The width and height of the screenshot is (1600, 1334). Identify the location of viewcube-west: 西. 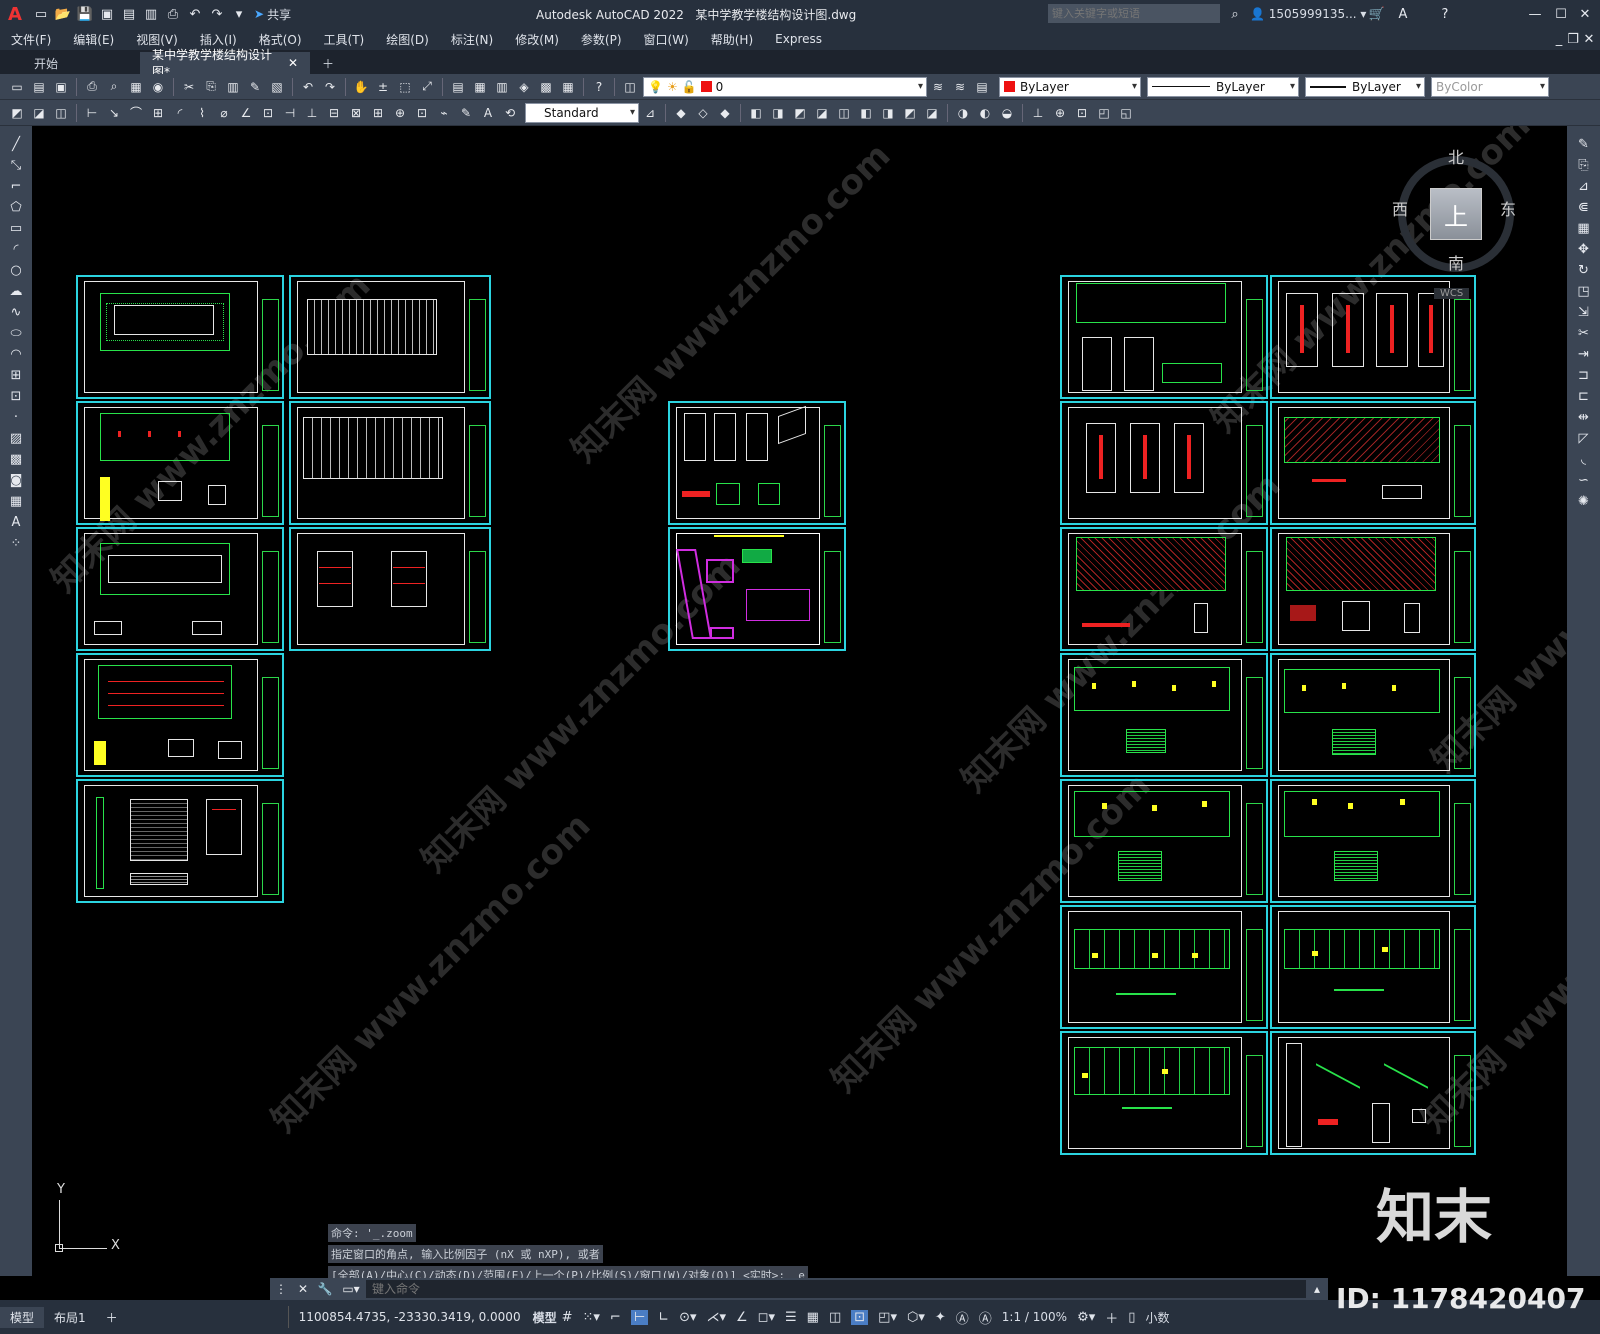
(1400, 208).